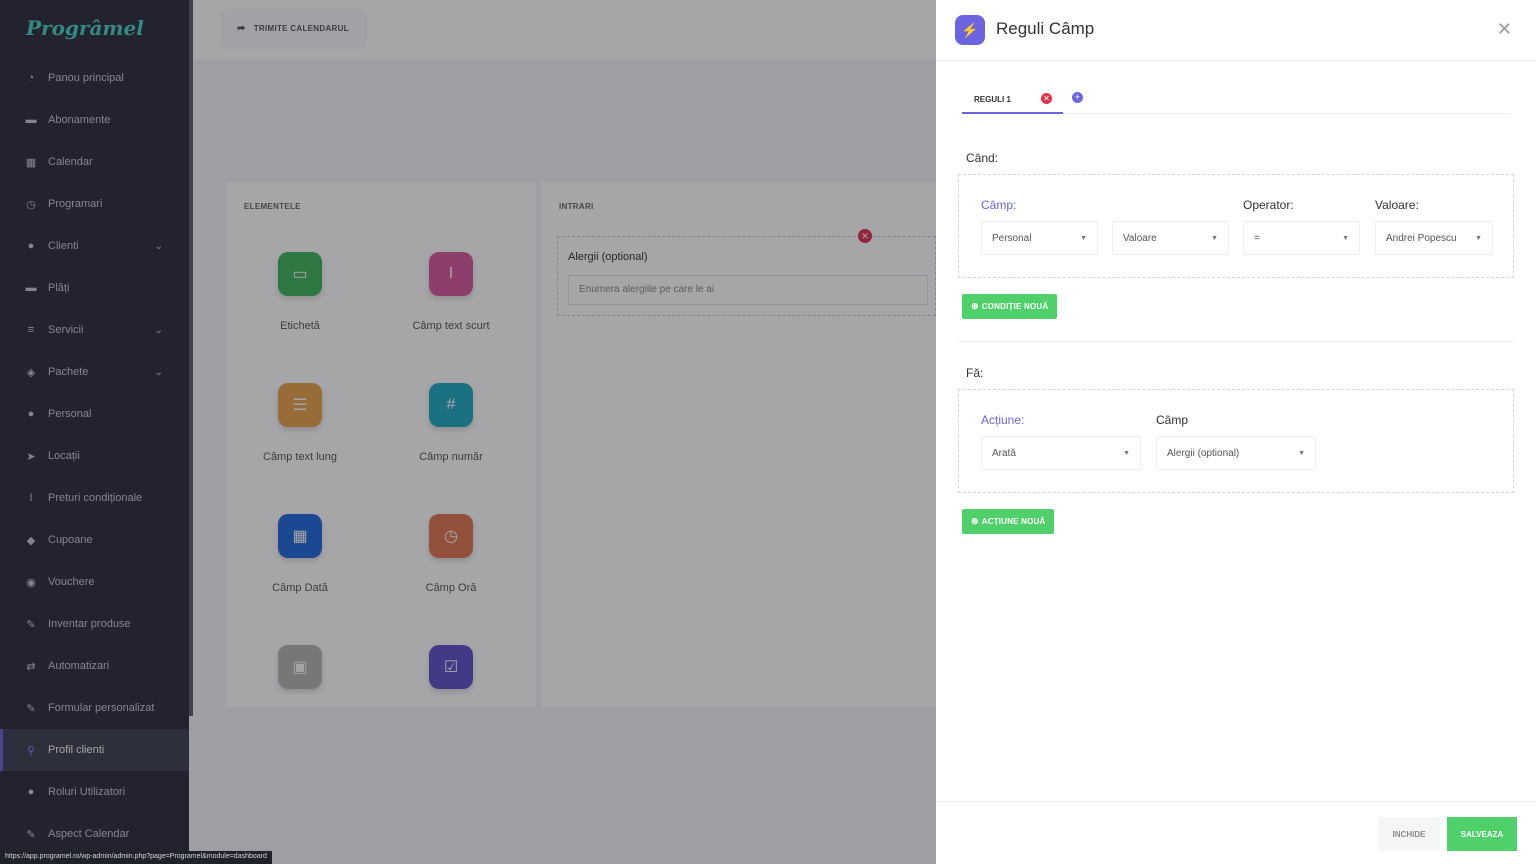 The width and height of the screenshot is (1536, 864). I want to click on operator-select: = ▼, so click(1301, 238).